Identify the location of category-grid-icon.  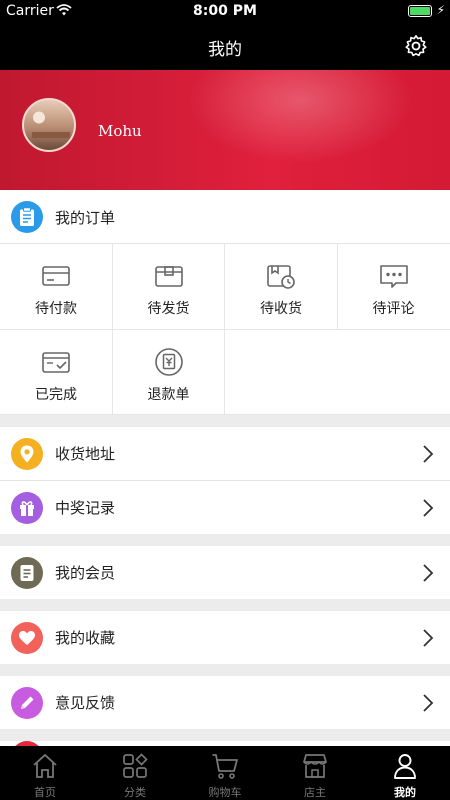
(135, 765).